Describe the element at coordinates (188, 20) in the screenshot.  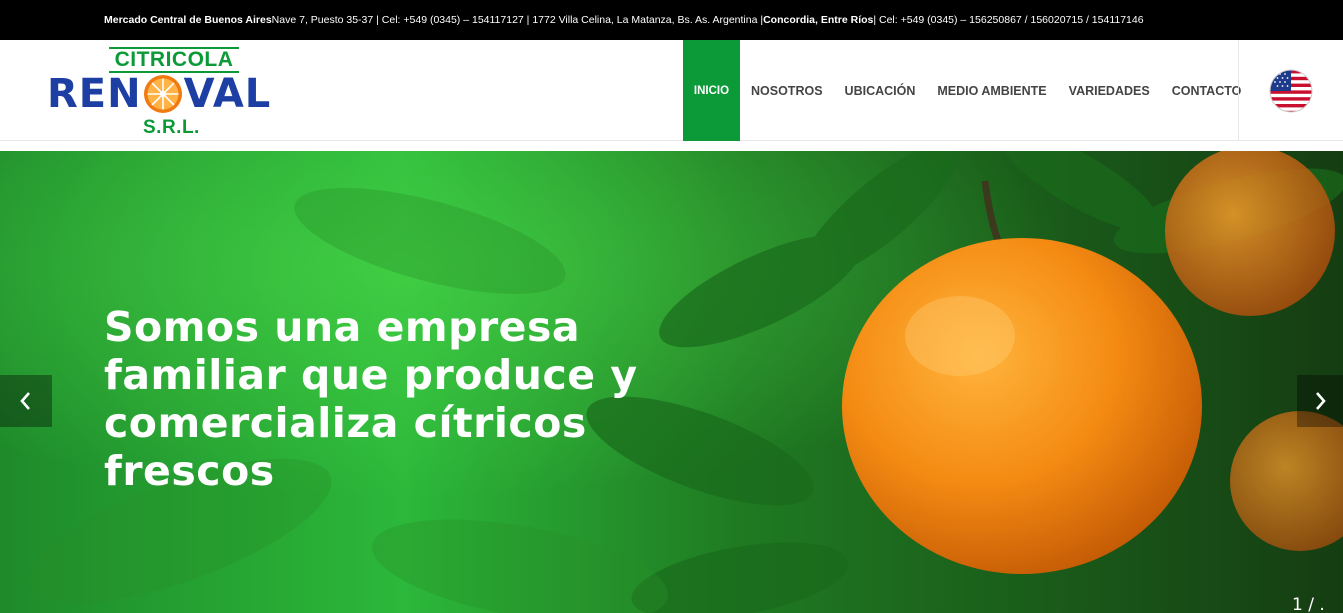
I see `location-1-name: Mercado Central de Buenos Aires` at that location.